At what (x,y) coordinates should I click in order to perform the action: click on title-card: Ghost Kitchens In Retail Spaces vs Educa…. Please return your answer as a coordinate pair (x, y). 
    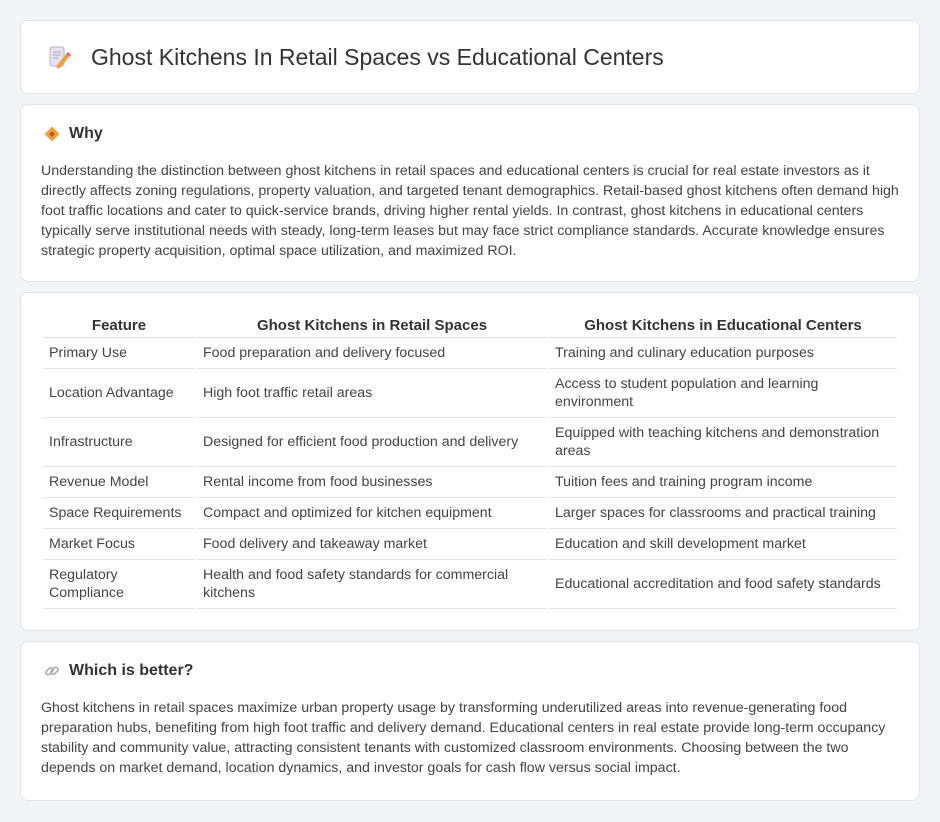
    Looking at the image, I should click on (470, 57).